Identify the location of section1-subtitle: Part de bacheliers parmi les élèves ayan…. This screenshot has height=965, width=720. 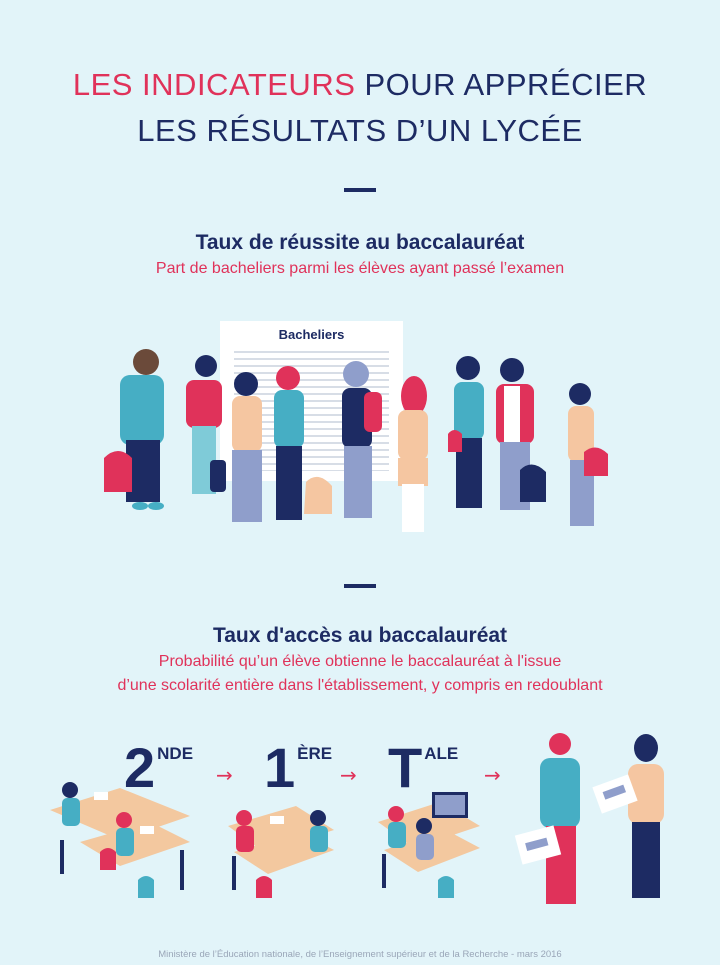
(360, 268).